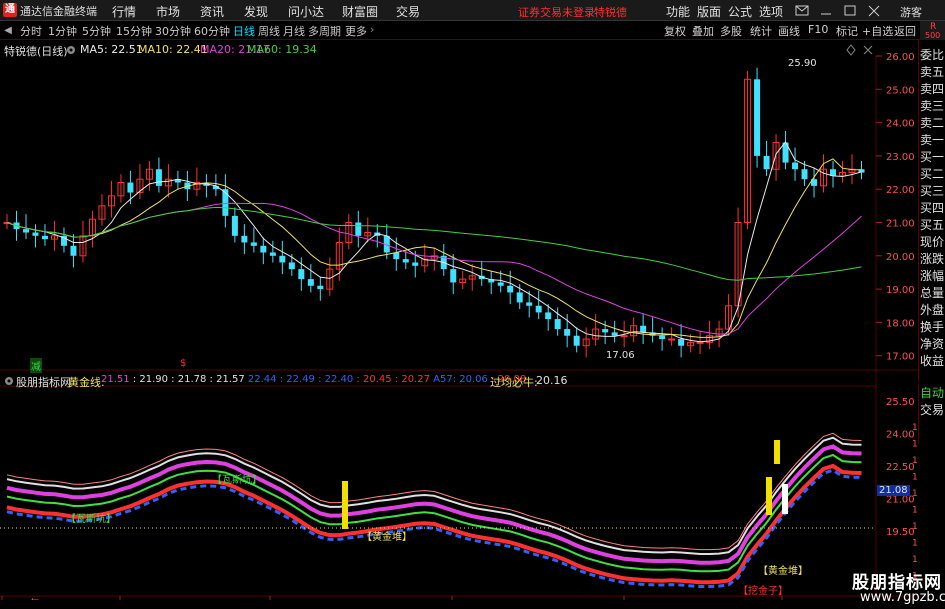 The height and width of the screenshot is (609, 945). I want to click on statistics-button: 统计, so click(761, 31).